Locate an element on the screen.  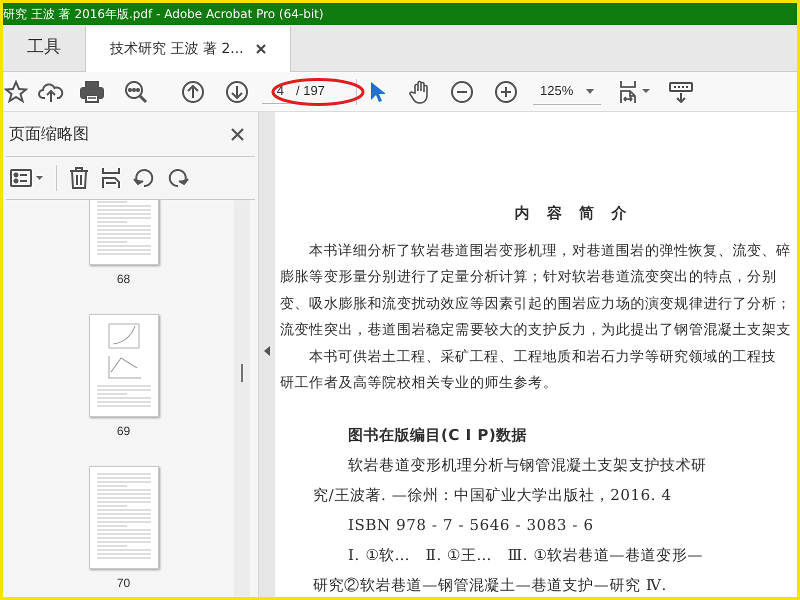
print-icon is located at coordinates (92, 91).